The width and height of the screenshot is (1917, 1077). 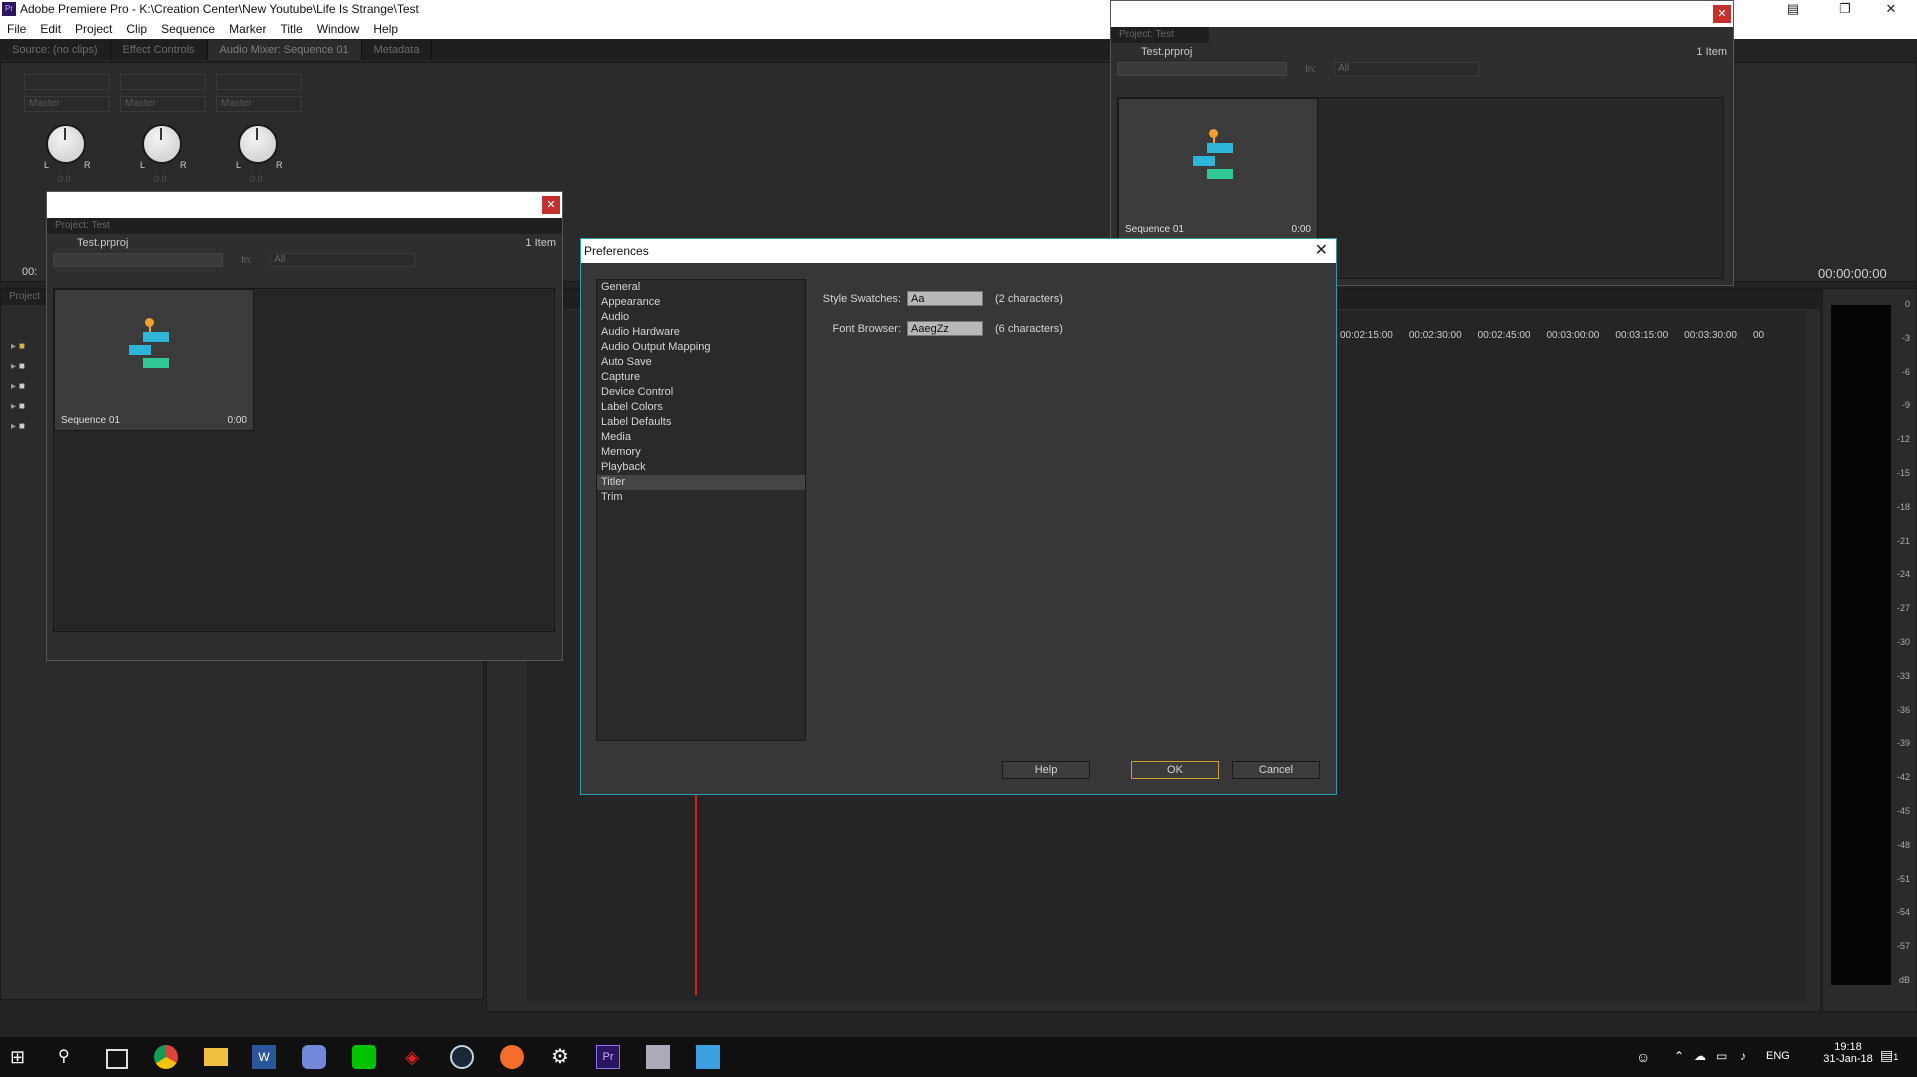 I want to click on font-browser-input: AaegZz, so click(x=945, y=328).